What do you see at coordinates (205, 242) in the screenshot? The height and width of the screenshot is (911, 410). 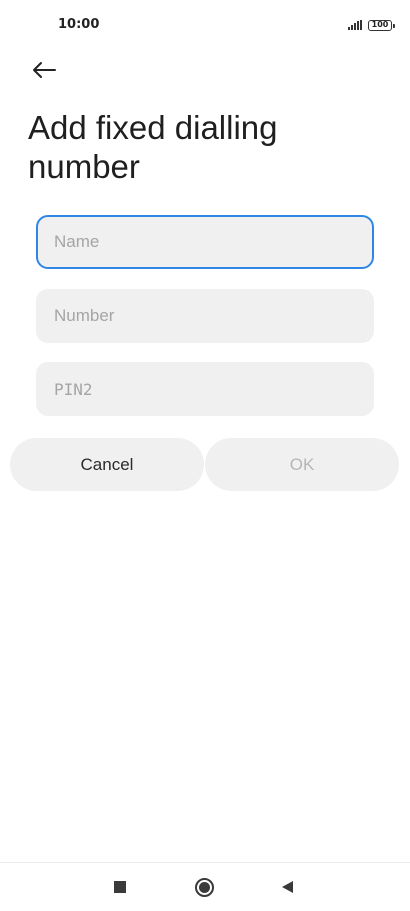 I see `name-input` at bounding box center [205, 242].